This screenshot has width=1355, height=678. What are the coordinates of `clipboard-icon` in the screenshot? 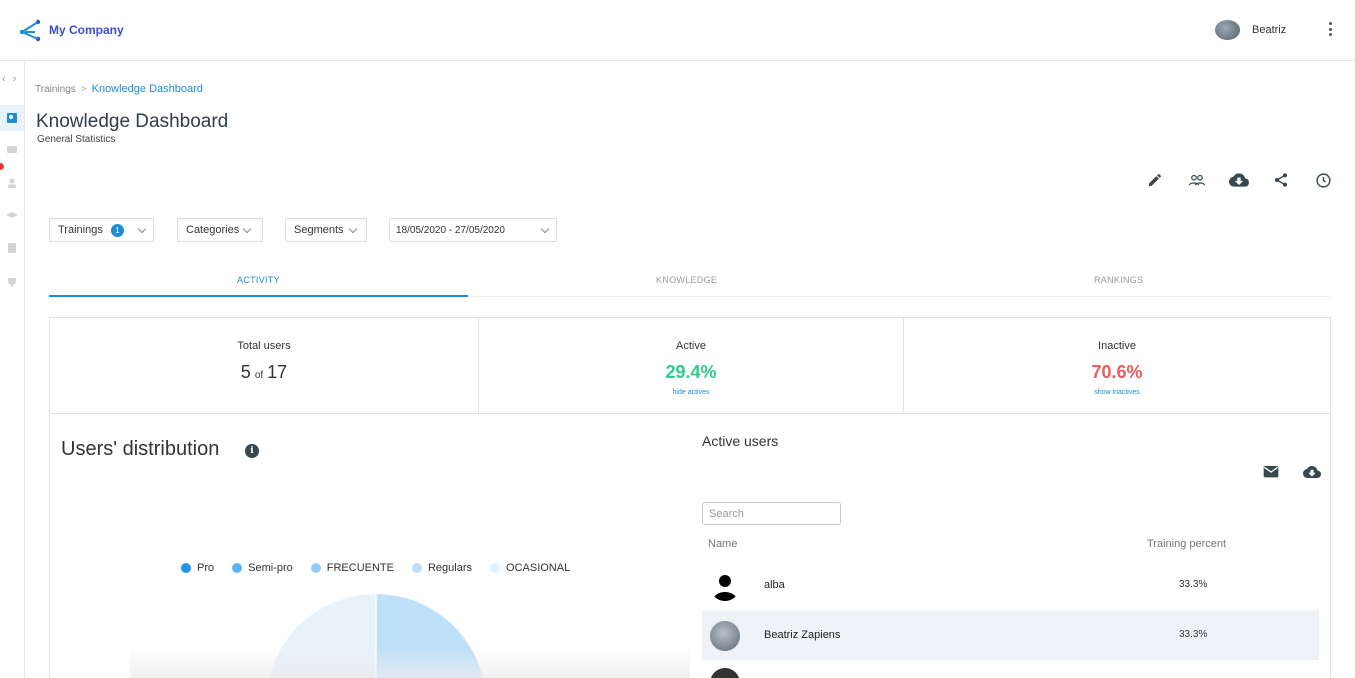 It's located at (12, 248).